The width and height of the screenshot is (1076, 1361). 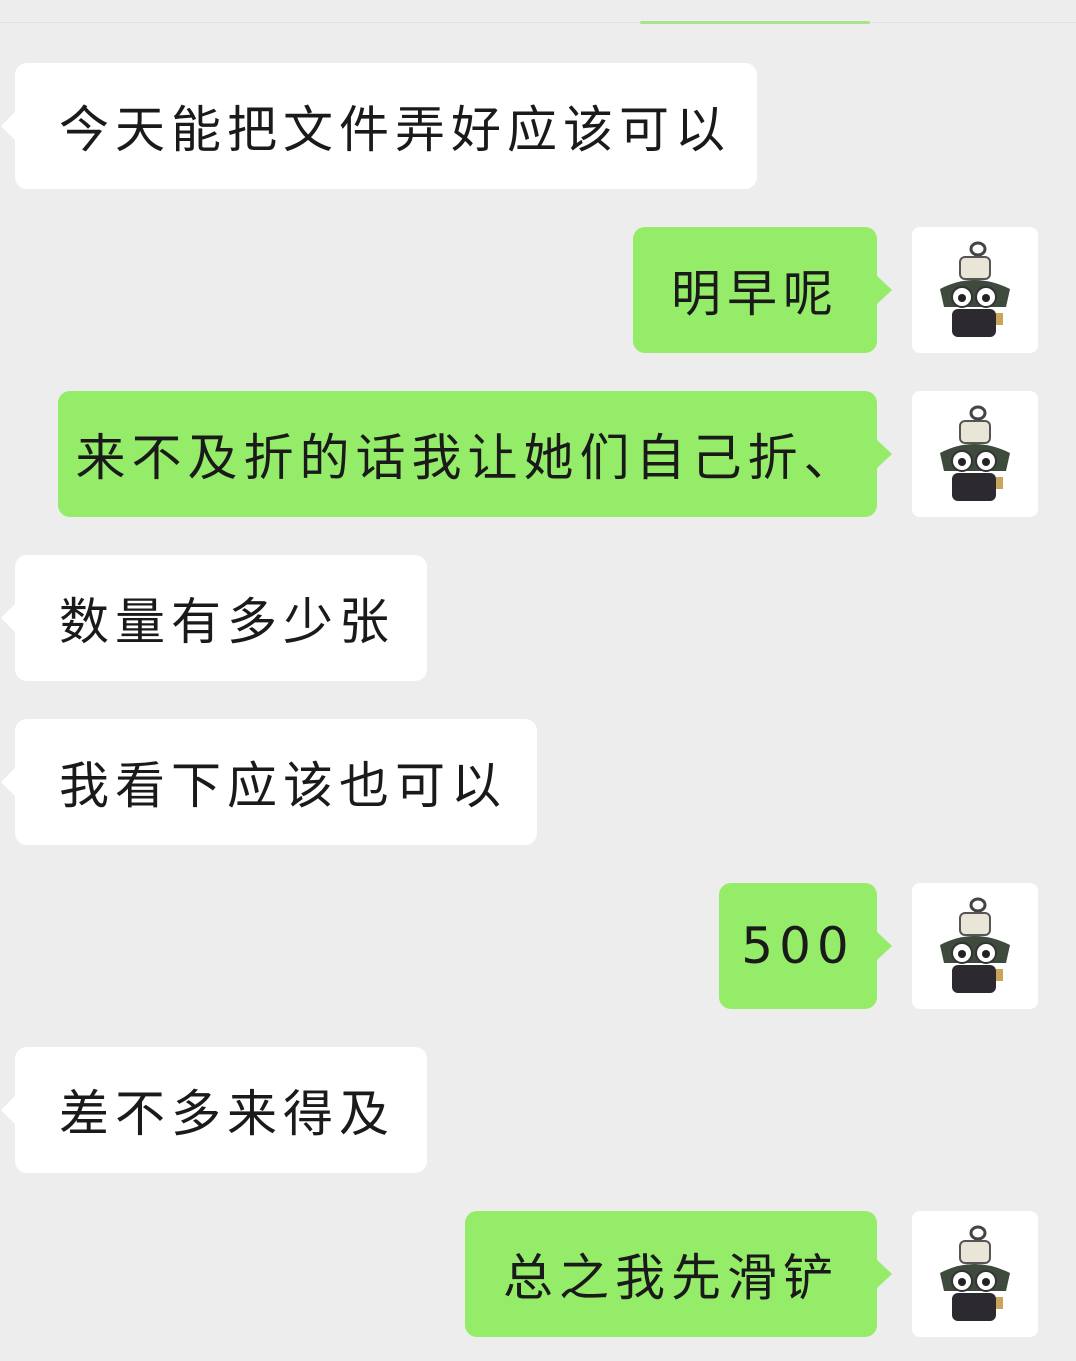 What do you see at coordinates (678, 1274) in the screenshot?
I see `message-bubble-outgoing: 总之我先滑铲` at bounding box center [678, 1274].